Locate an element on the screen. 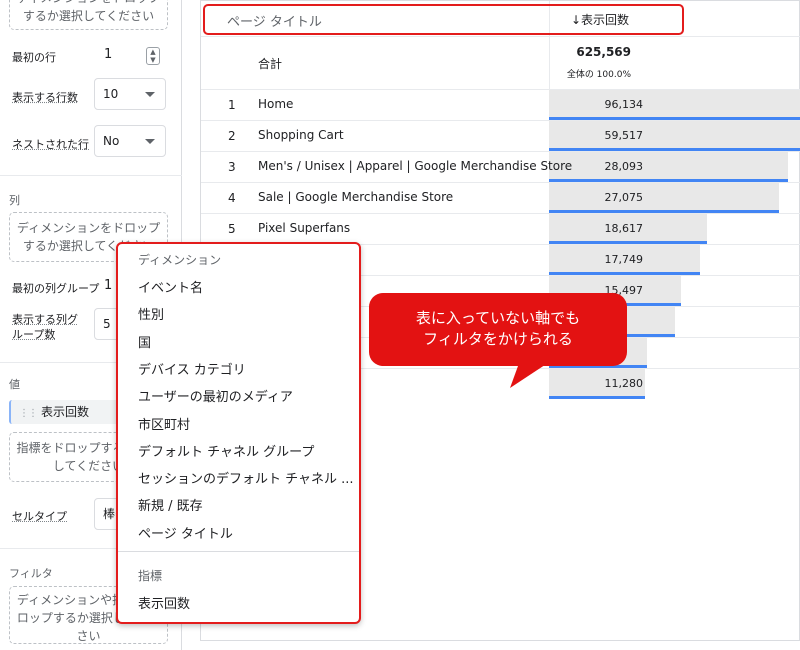 The image size is (800, 650). first-col-group-value: 1 is located at coordinates (108, 285).